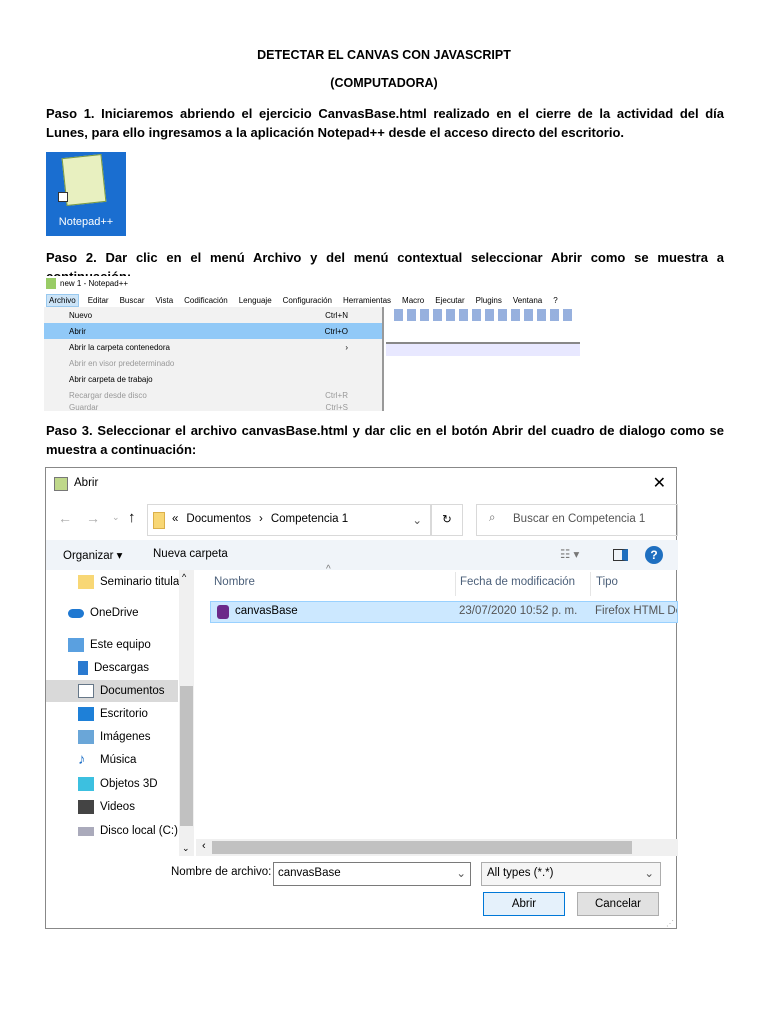  Describe the element at coordinates (204, 846) in the screenshot. I see `scroll-left-icon: ‹` at that location.